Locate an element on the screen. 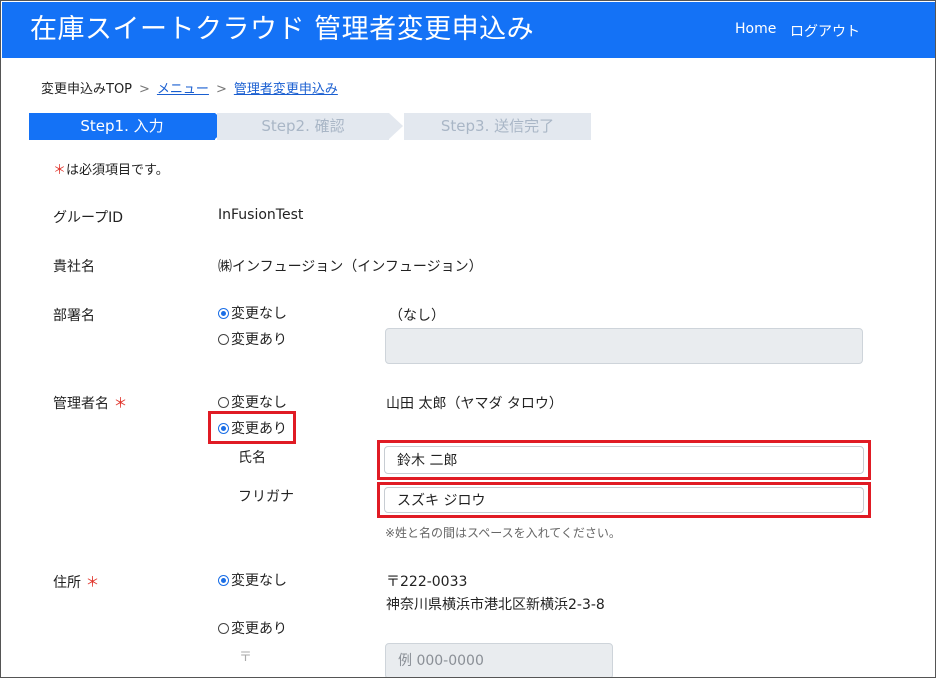 The image size is (936, 678). page-title: 在庫スイートクラウド 管理者変更申込み is located at coordinates (282, 29).